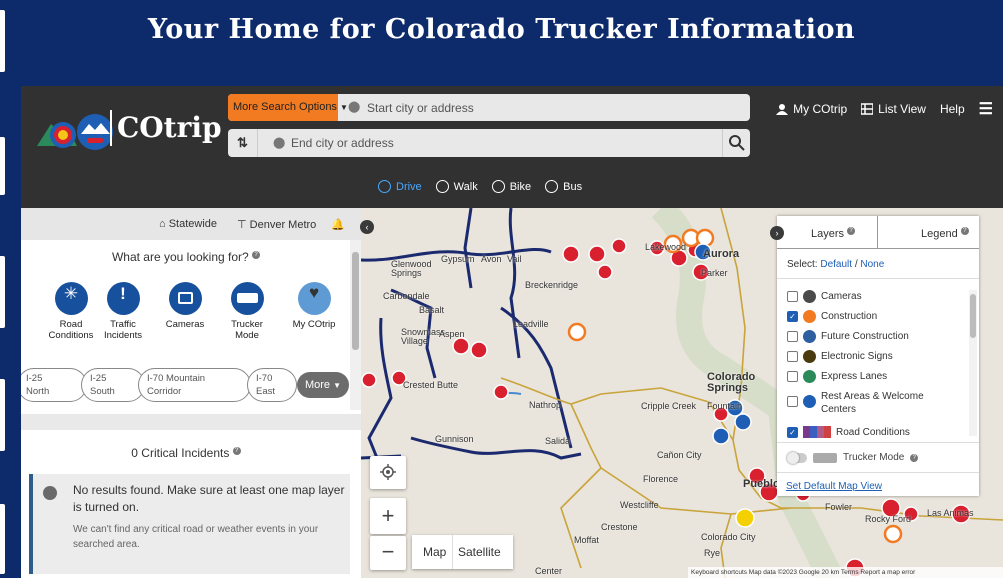 This screenshot has height=578, width=1003. What do you see at coordinates (797, 457) in the screenshot?
I see `trucker-mode-toggle` at bounding box center [797, 457].